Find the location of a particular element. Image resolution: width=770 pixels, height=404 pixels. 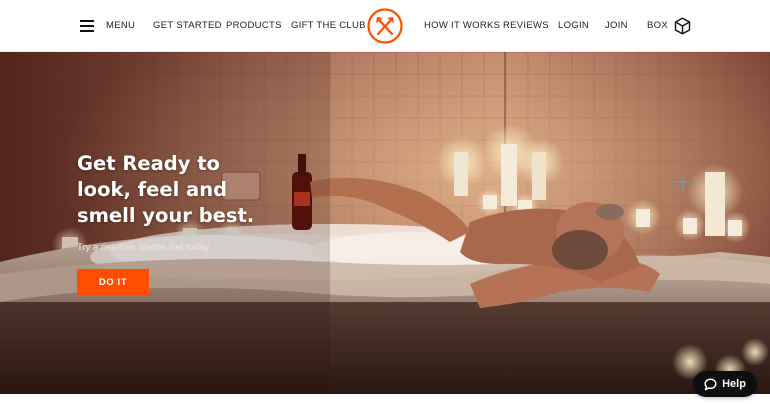

help-label: Help is located at coordinates (734, 384).